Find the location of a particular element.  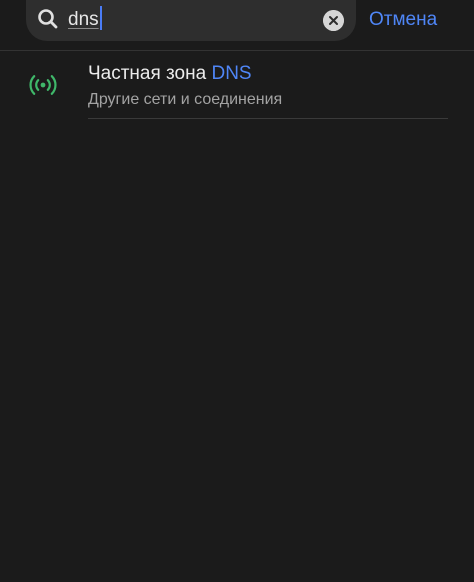

result-title-prefix: Частная зона is located at coordinates (150, 73).